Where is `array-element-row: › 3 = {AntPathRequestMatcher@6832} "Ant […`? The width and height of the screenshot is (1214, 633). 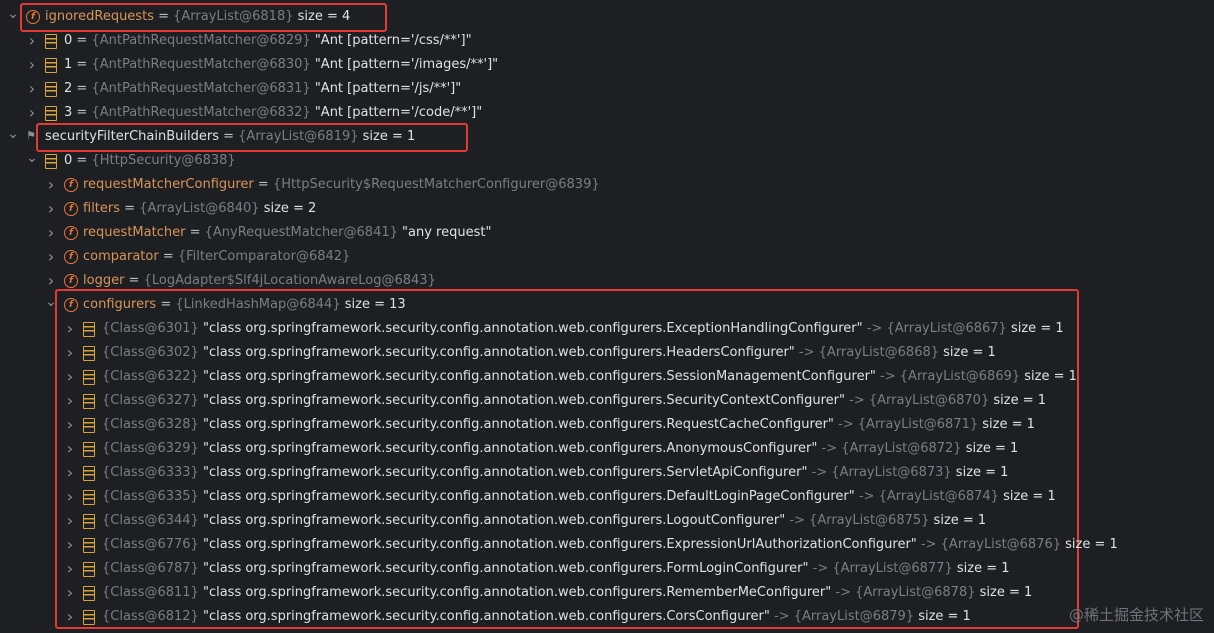 array-element-row: › 3 = {AntPathRequestMatcher@6832} "Ant [… is located at coordinates (607, 113).